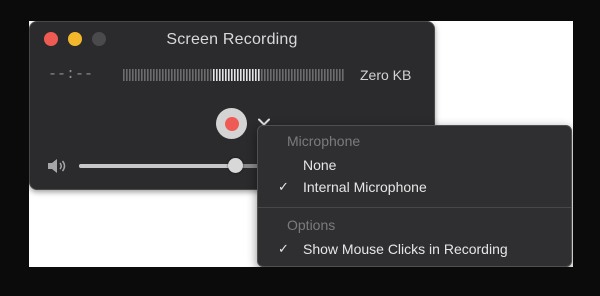 The height and width of the screenshot is (296, 600). I want to click on menu-item-internal-microphone: ✓ Internal Microphone, so click(414, 188).